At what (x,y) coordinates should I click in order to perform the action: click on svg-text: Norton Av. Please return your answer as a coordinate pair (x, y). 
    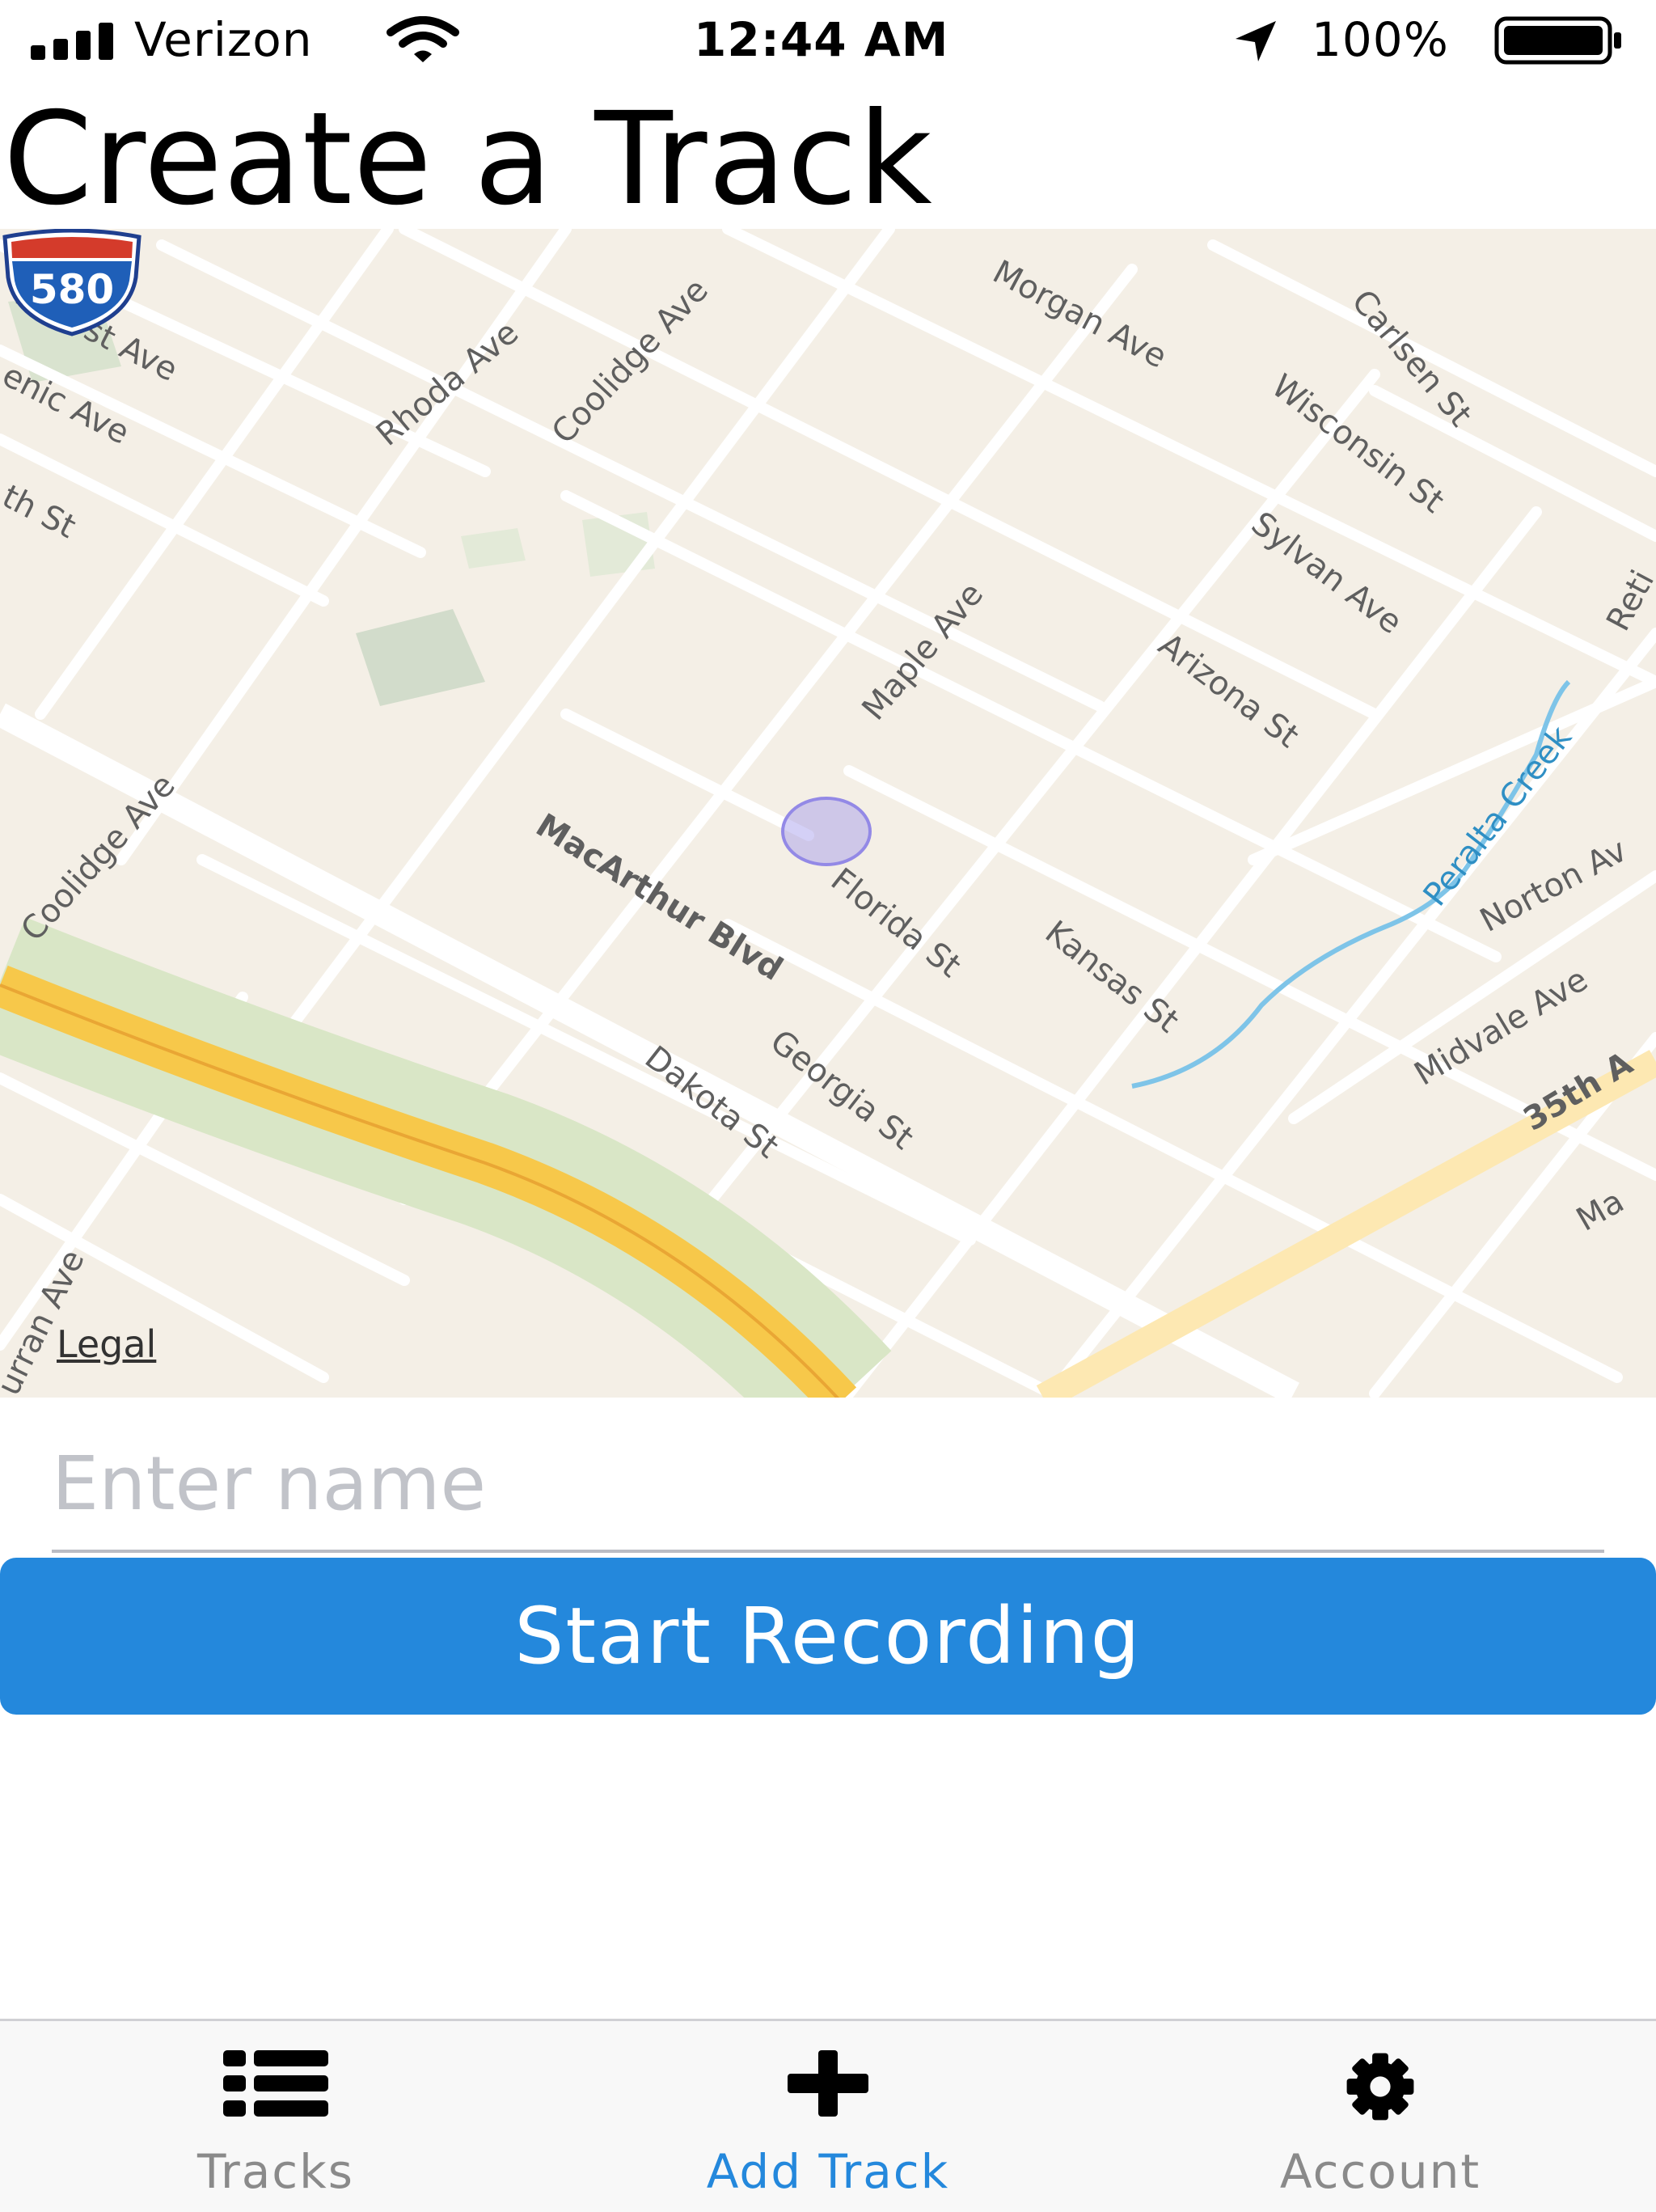
    Looking at the image, I should click on (1553, 885).